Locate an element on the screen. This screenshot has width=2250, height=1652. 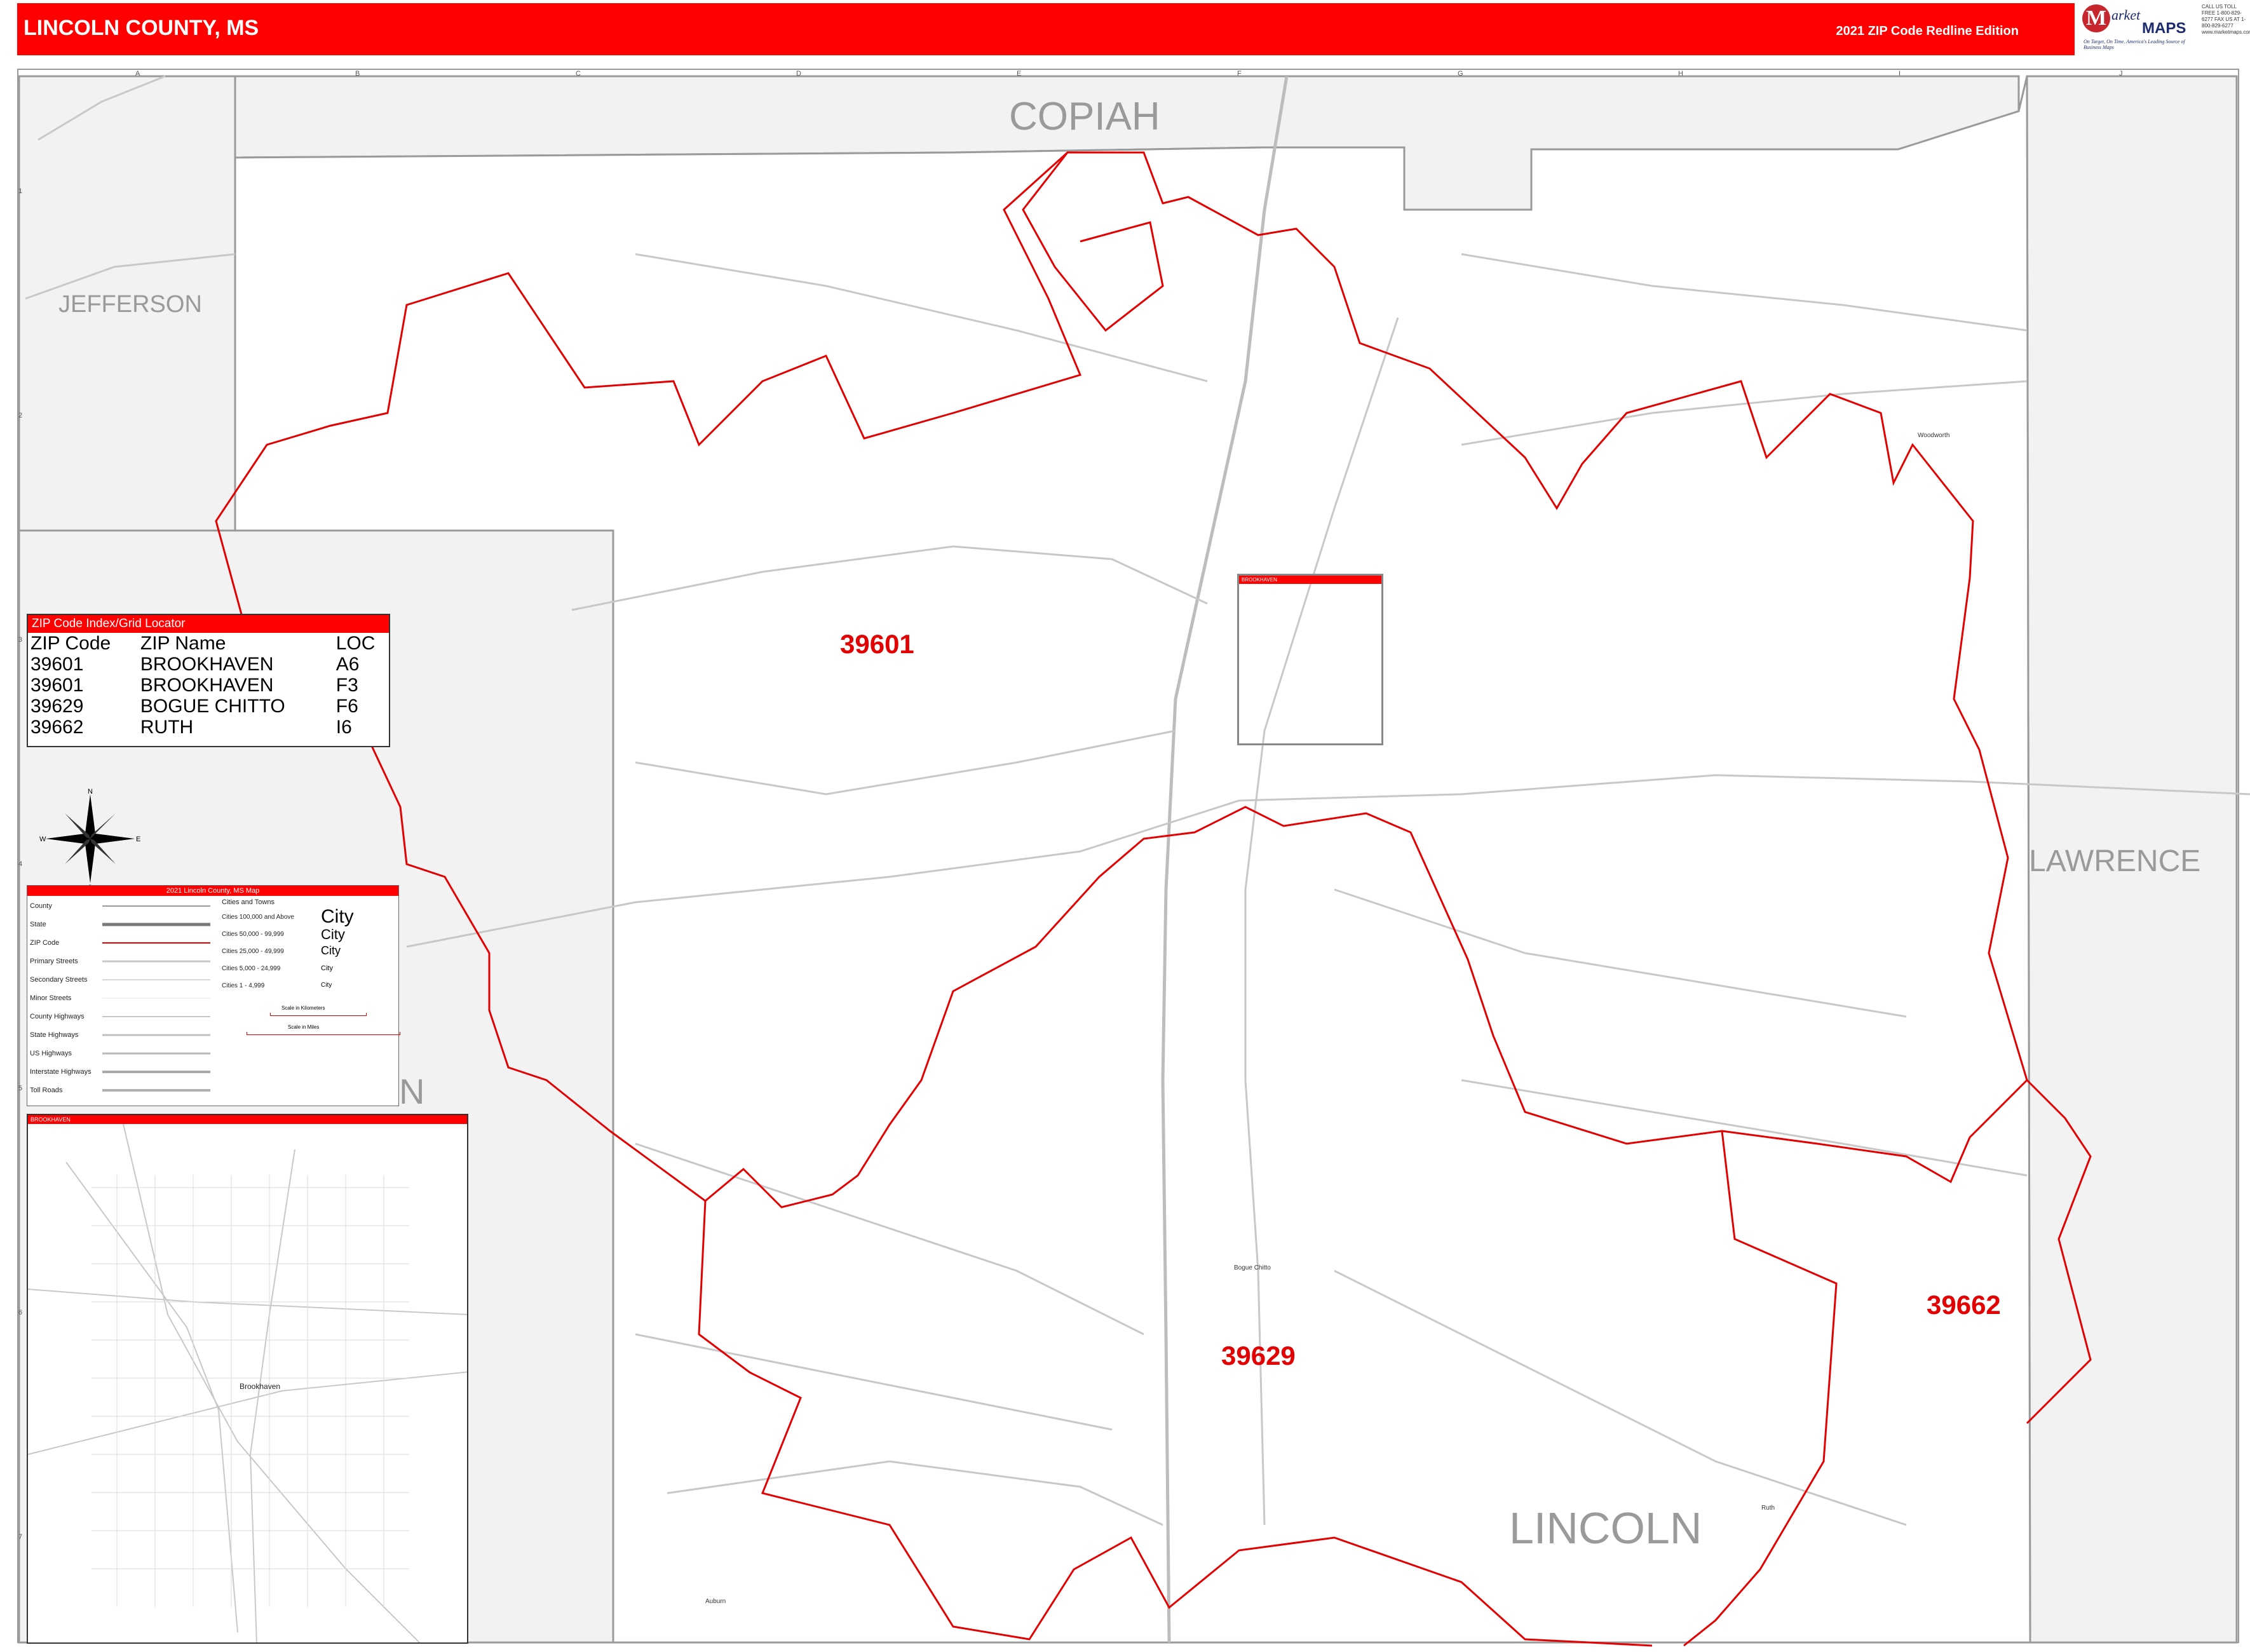
legend-city-sample-1: City is located at coordinates (337, 917).